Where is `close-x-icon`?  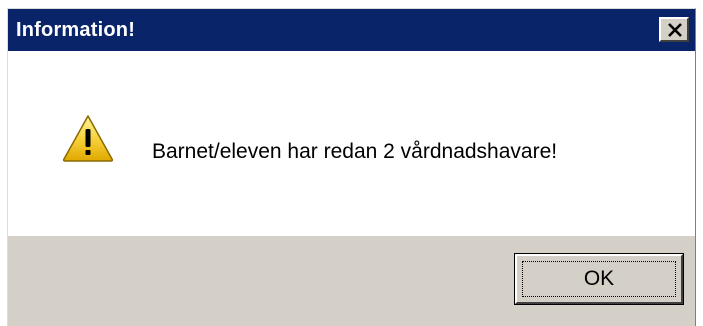 close-x-icon is located at coordinates (675, 30).